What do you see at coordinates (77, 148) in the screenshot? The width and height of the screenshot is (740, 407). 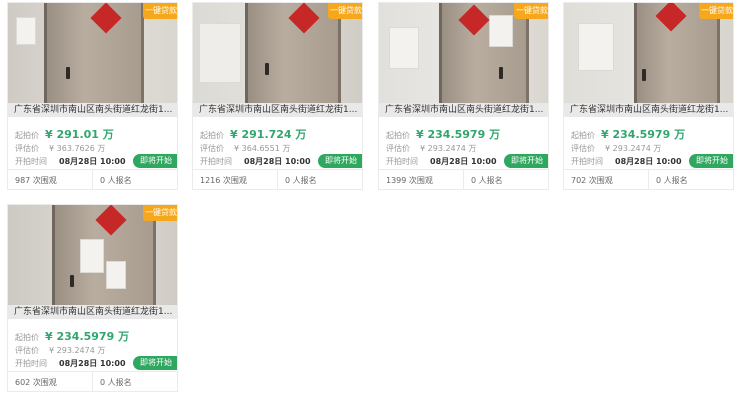 I see `estimate-price: ¥ 363.7626 万` at bounding box center [77, 148].